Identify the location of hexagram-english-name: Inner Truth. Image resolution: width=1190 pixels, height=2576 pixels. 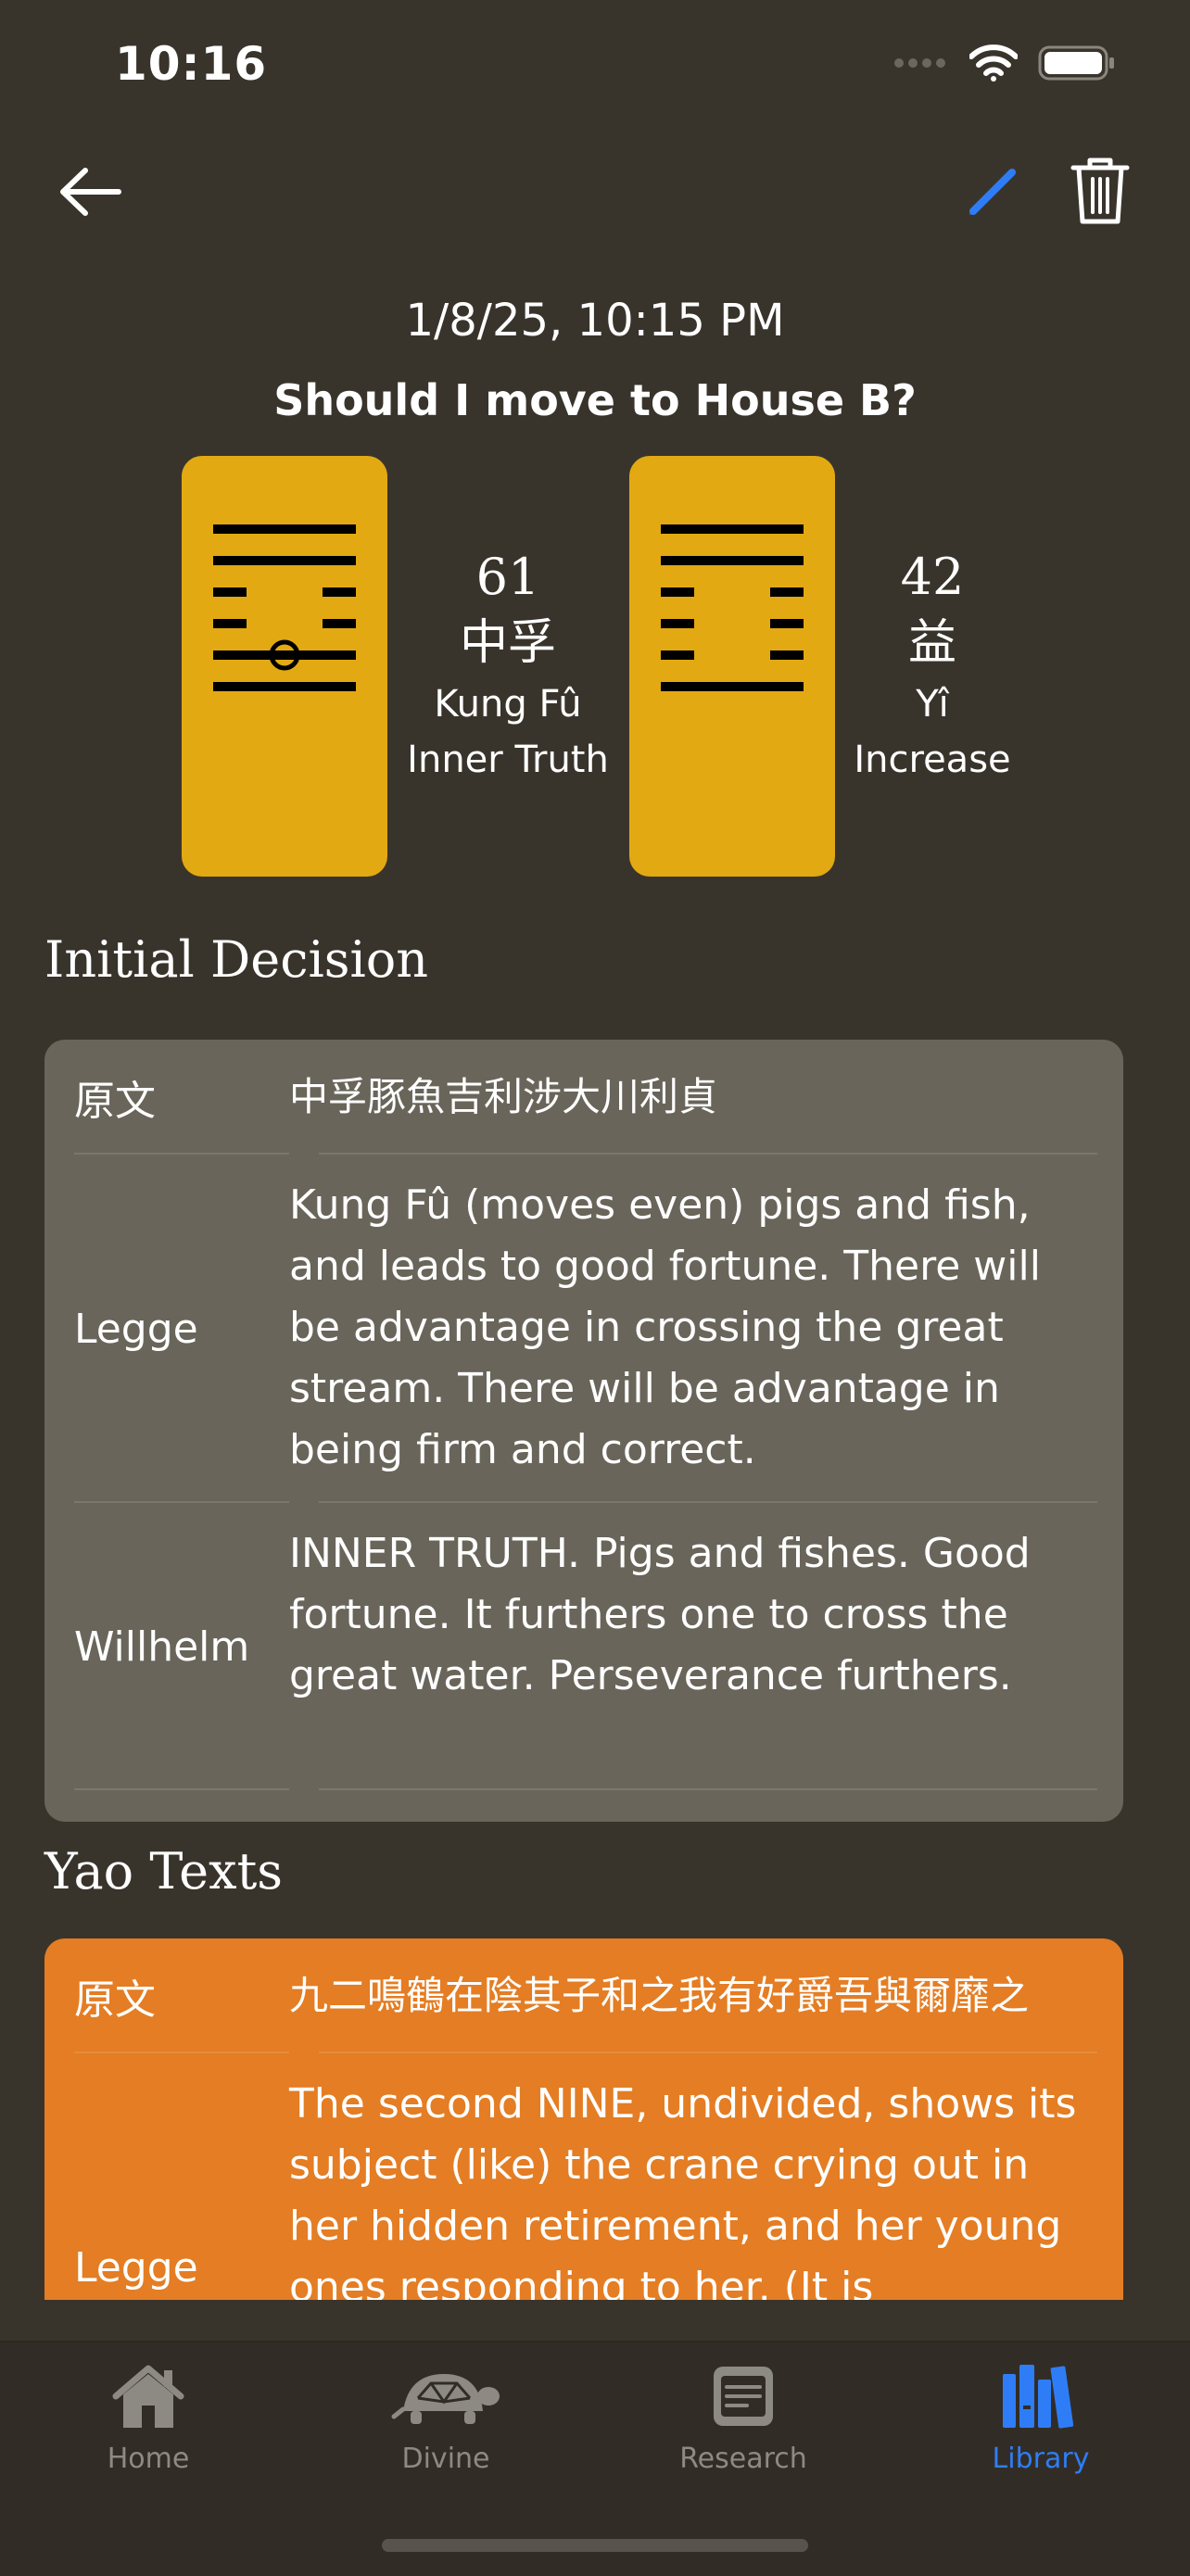
(508, 760).